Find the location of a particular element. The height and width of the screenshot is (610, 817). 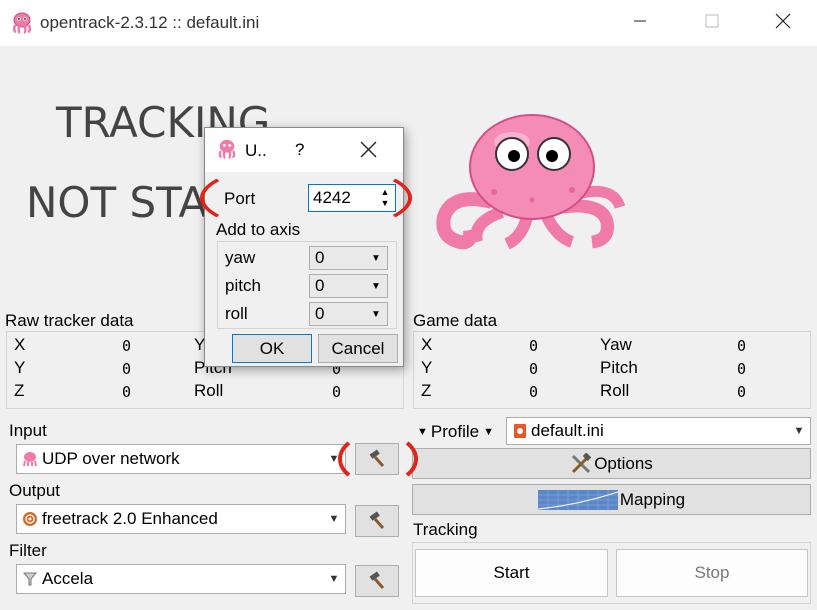

game-pitch-label: Pitch is located at coordinates (619, 367).